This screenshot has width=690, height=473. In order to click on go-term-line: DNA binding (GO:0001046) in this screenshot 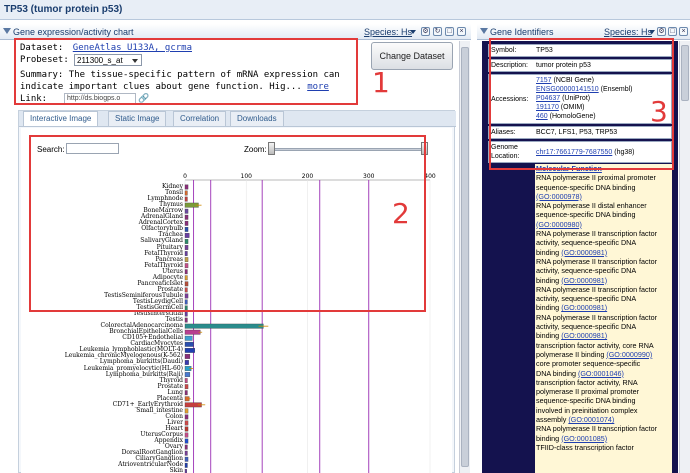, I will do `click(580, 373)`.